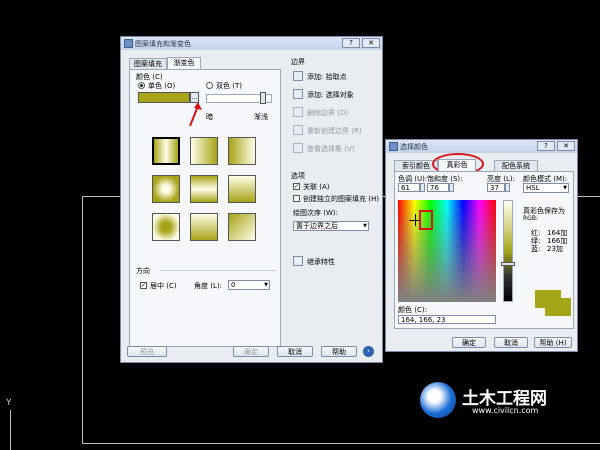  What do you see at coordinates (218, 270) in the screenshot?
I see `orientation-divider` at bounding box center [218, 270].